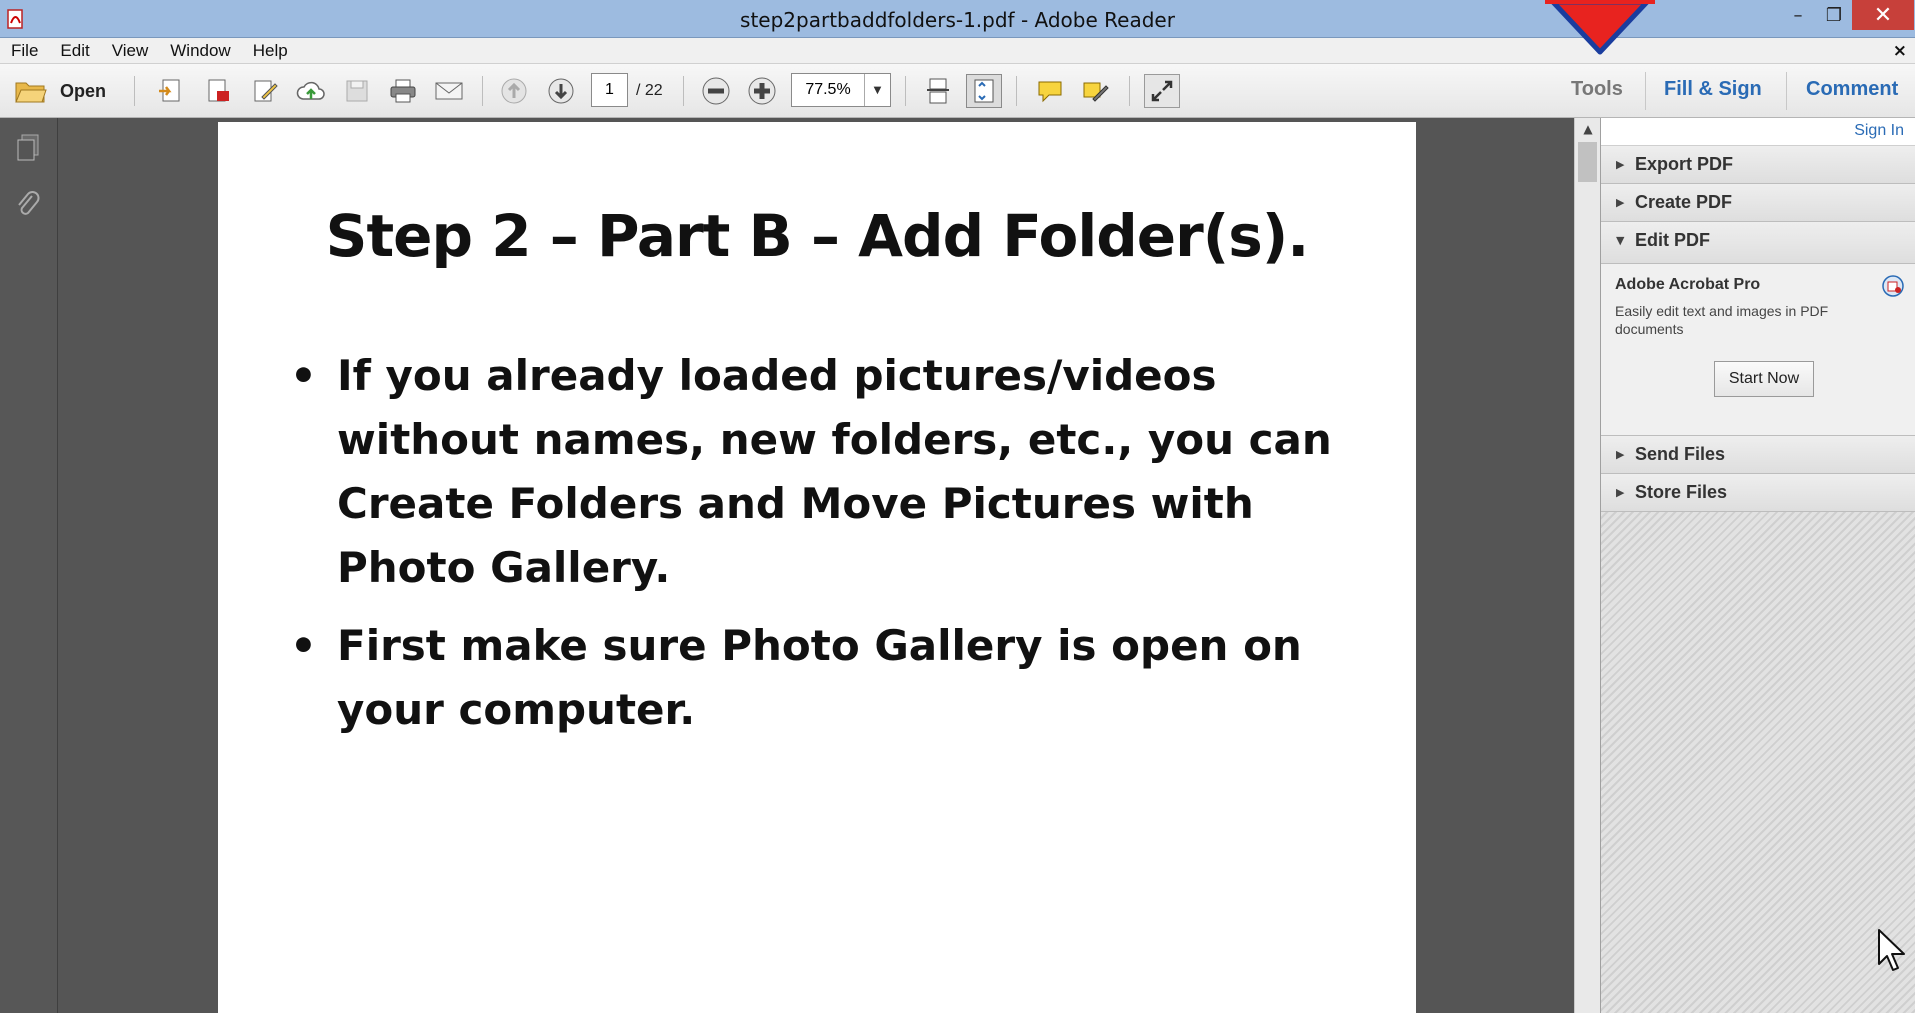 The image size is (1915, 1013). I want to click on scroll-up-arrow-icon: ▲, so click(1588, 129).